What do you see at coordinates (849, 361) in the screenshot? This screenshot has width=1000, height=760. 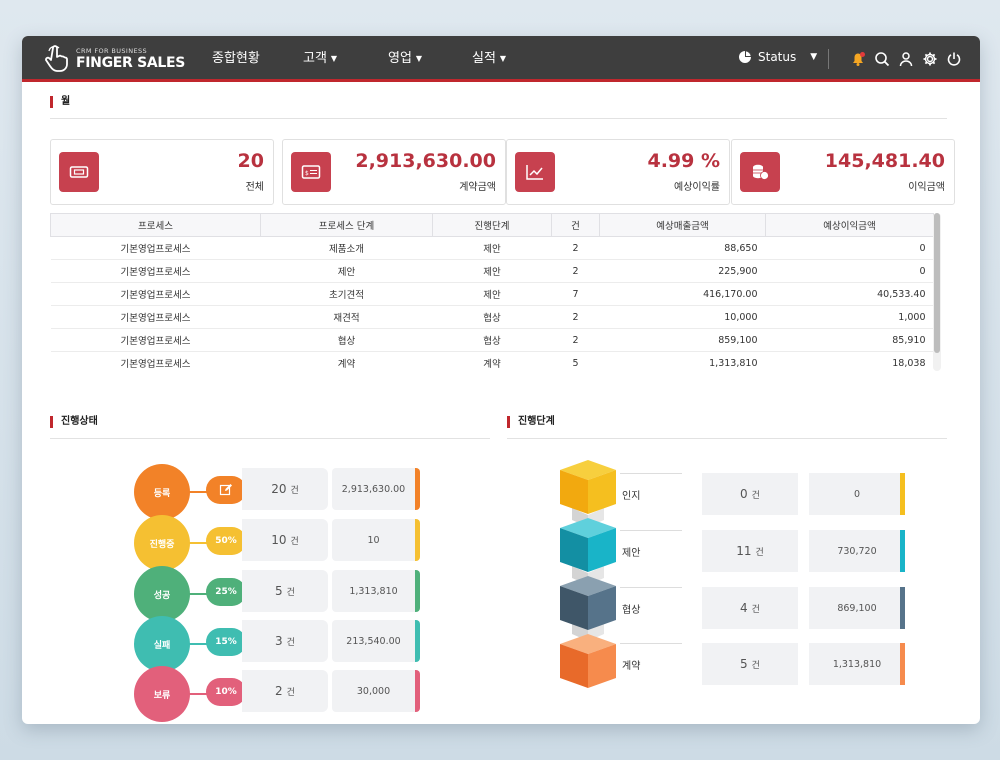 I see `table-cell: 18,038` at bounding box center [849, 361].